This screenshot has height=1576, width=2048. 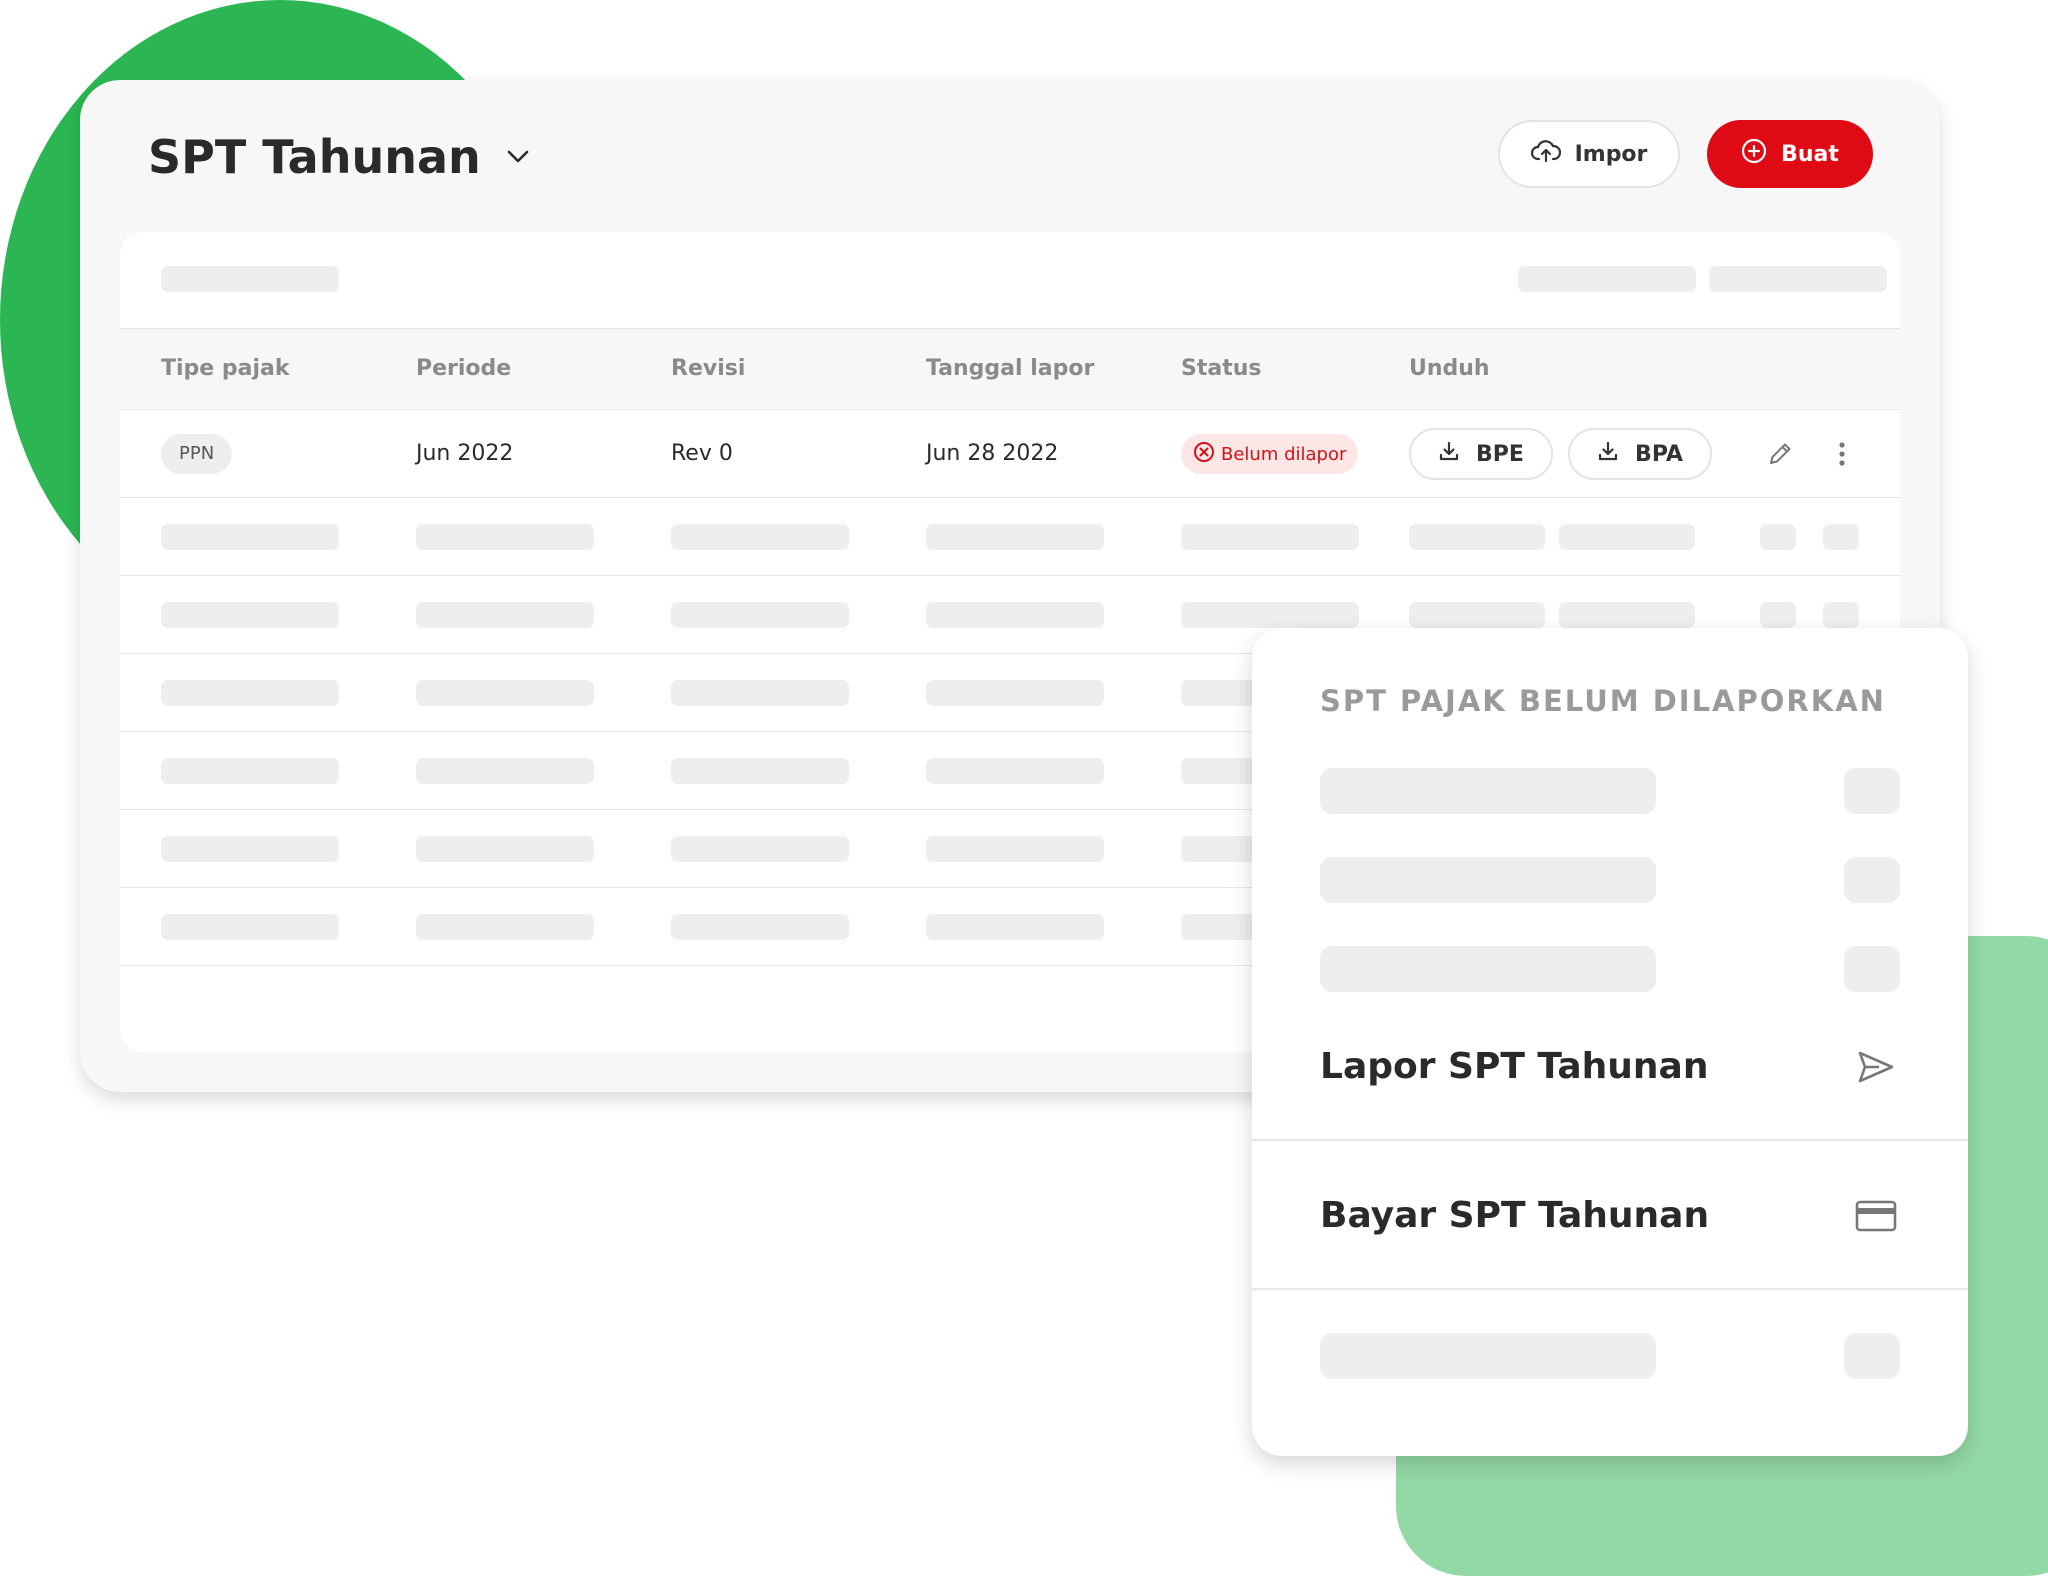 I want to click on tax-type-pill: PPN, so click(x=197, y=454).